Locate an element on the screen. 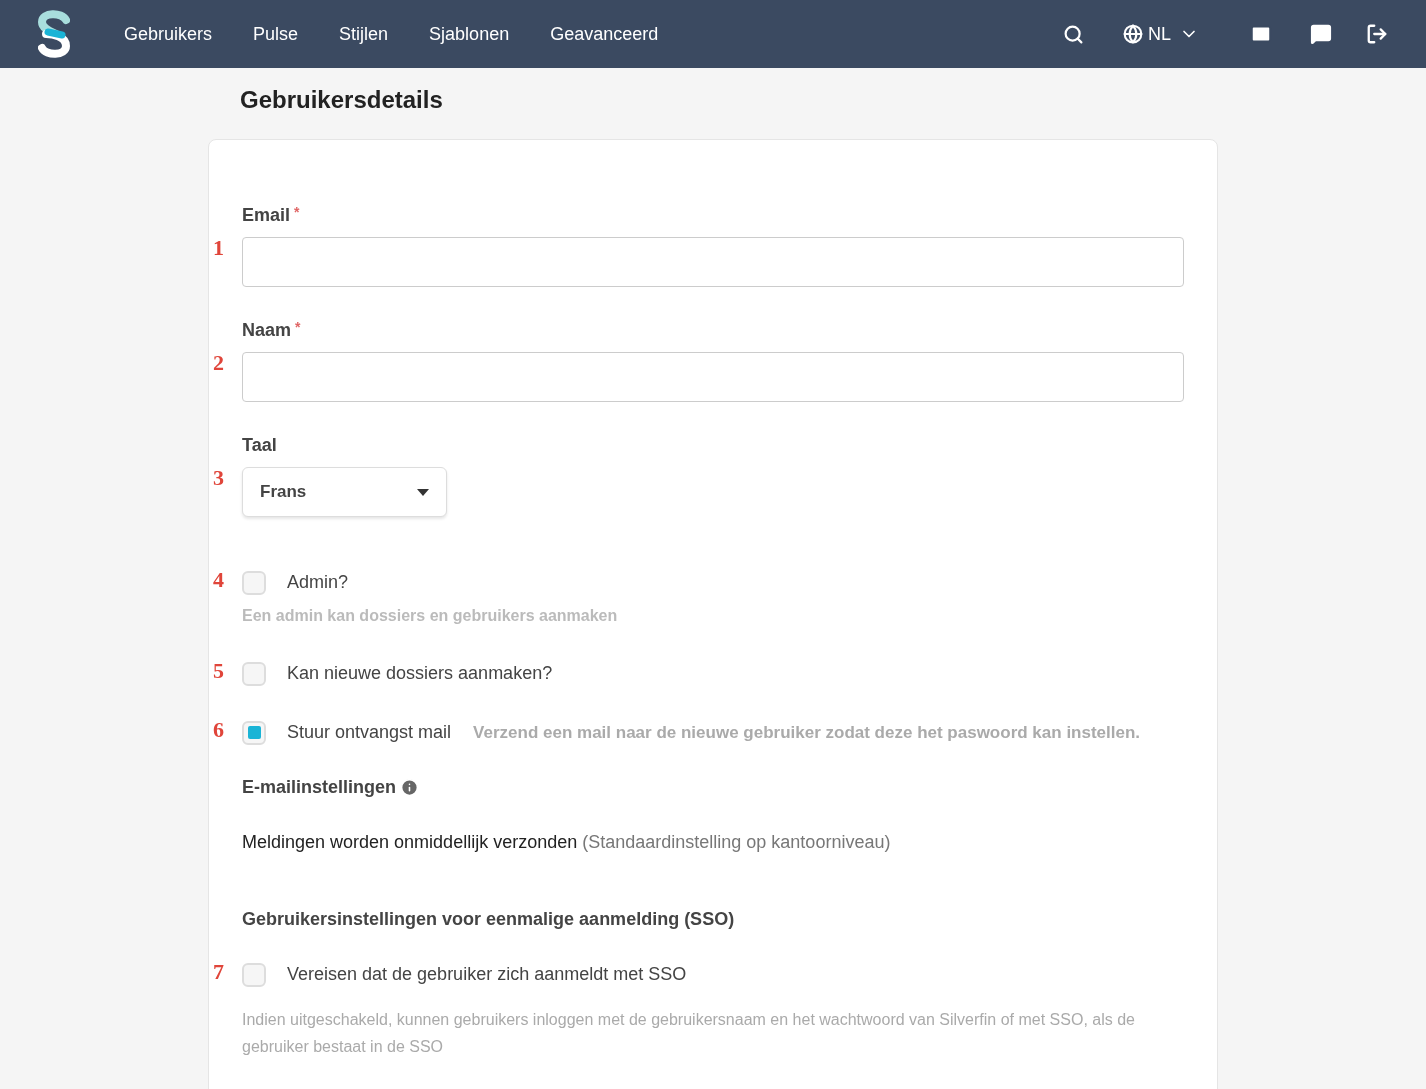 This screenshot has width=1426, height=1089. annotation-number: 2 is located at coordinates (218, 363).